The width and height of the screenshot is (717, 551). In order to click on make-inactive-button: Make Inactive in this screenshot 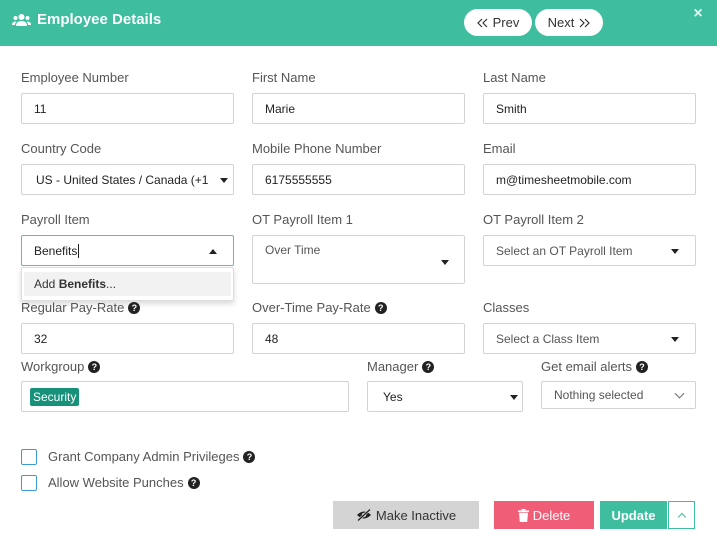, I will do `click(406, 515)`.